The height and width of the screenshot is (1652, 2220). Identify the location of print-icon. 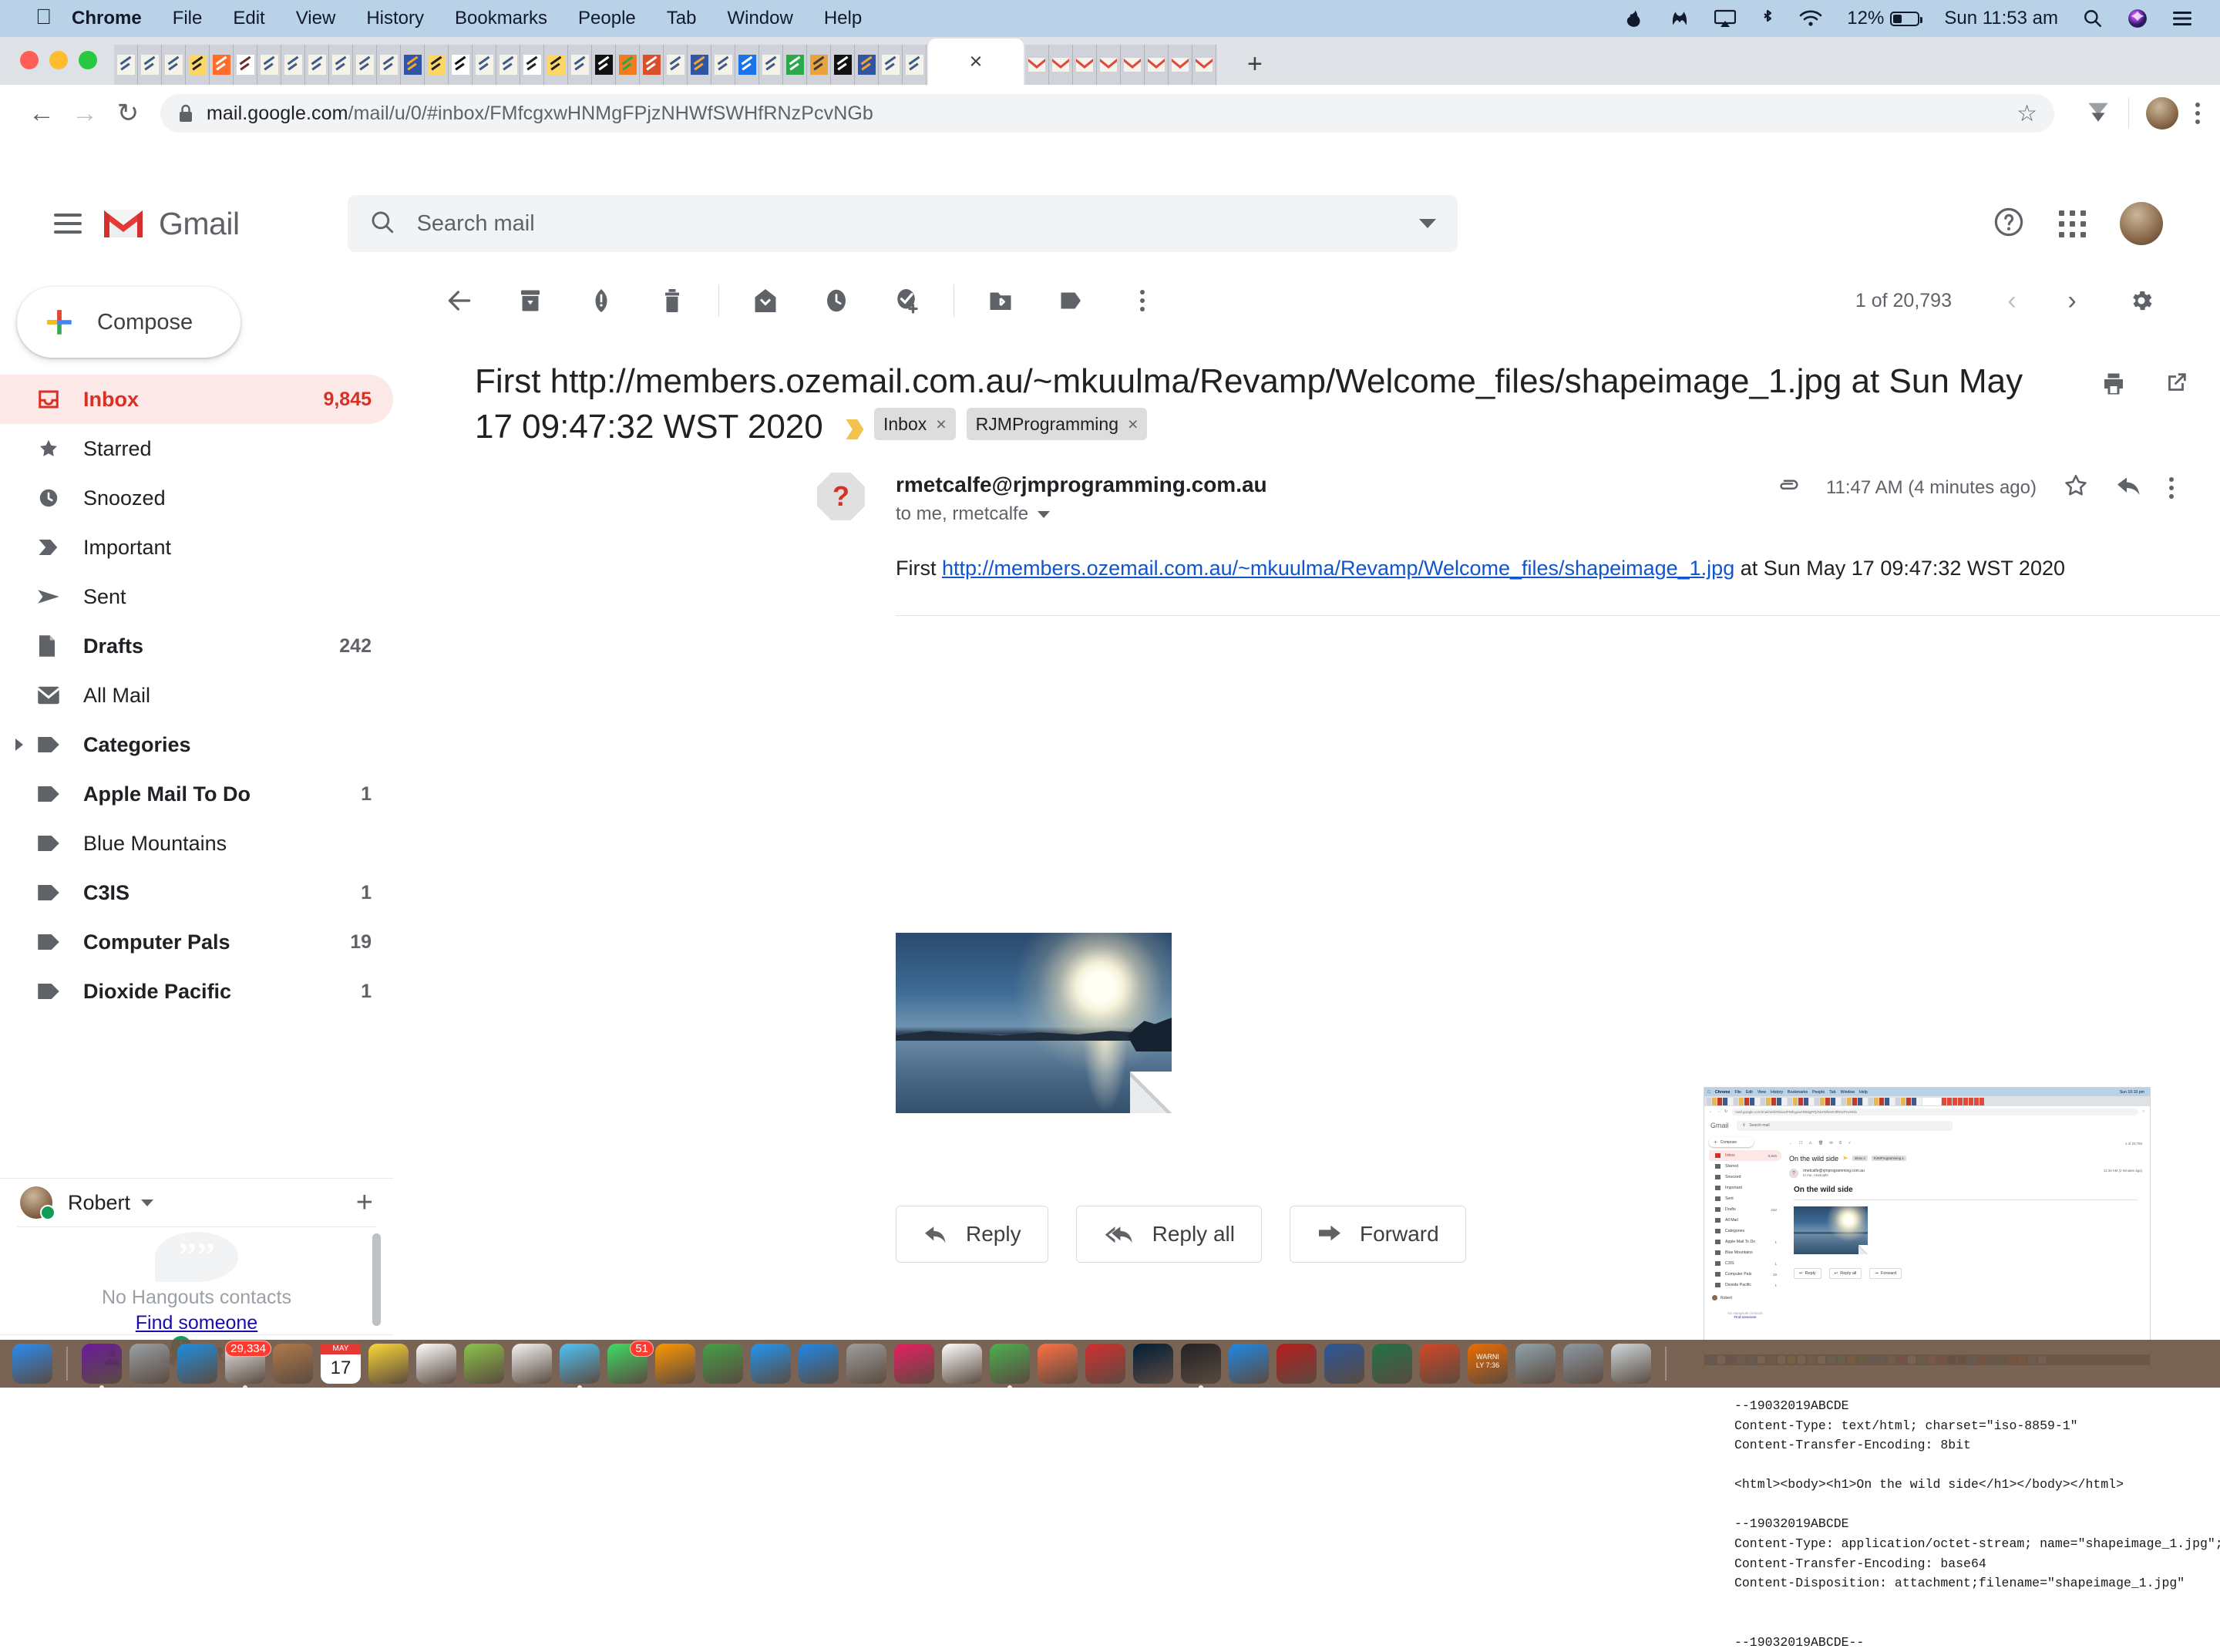
(2114, 386).